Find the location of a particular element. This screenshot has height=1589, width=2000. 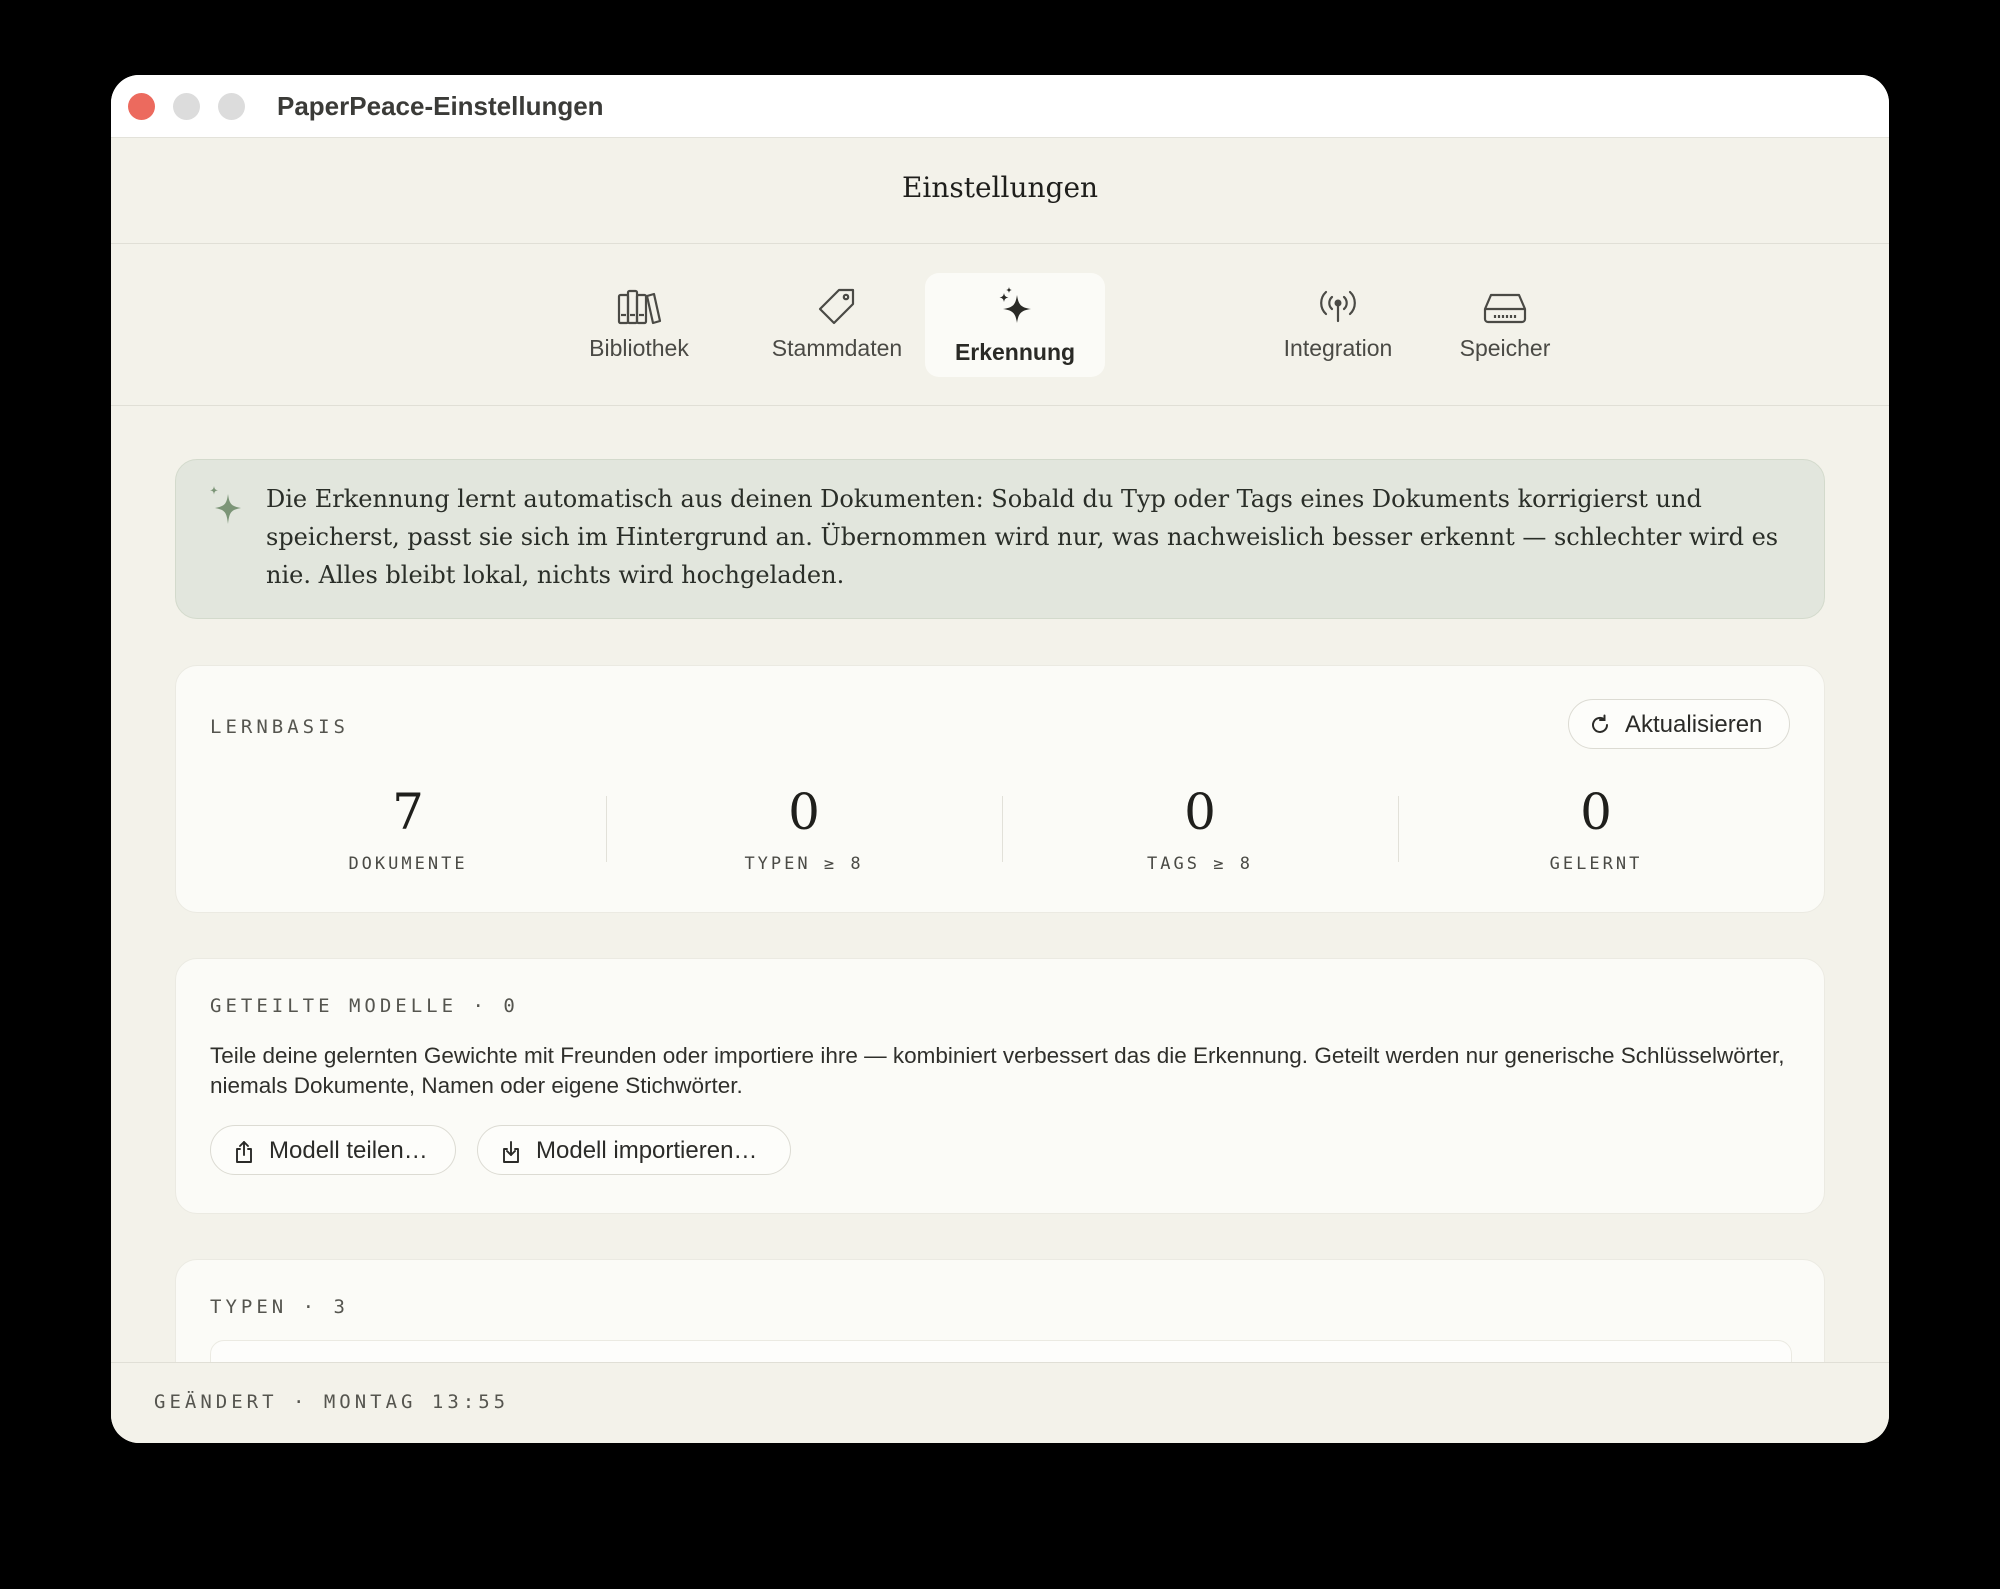

status-footer: GEÄNDERT · MONTAG 13:55 is located at coordinates (1000, 1402).